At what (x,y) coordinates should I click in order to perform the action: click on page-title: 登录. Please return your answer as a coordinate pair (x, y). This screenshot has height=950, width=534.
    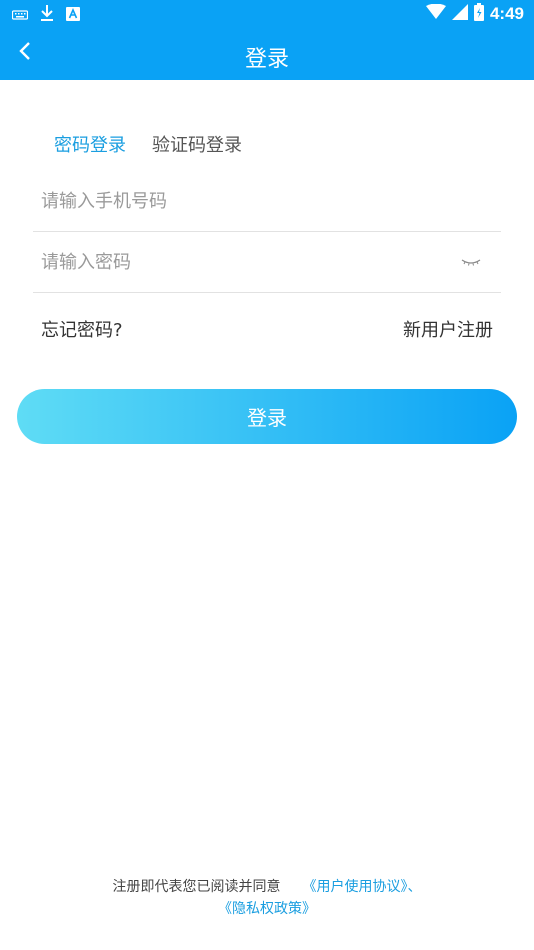
    Looking at the image, I should click on (266, 59).